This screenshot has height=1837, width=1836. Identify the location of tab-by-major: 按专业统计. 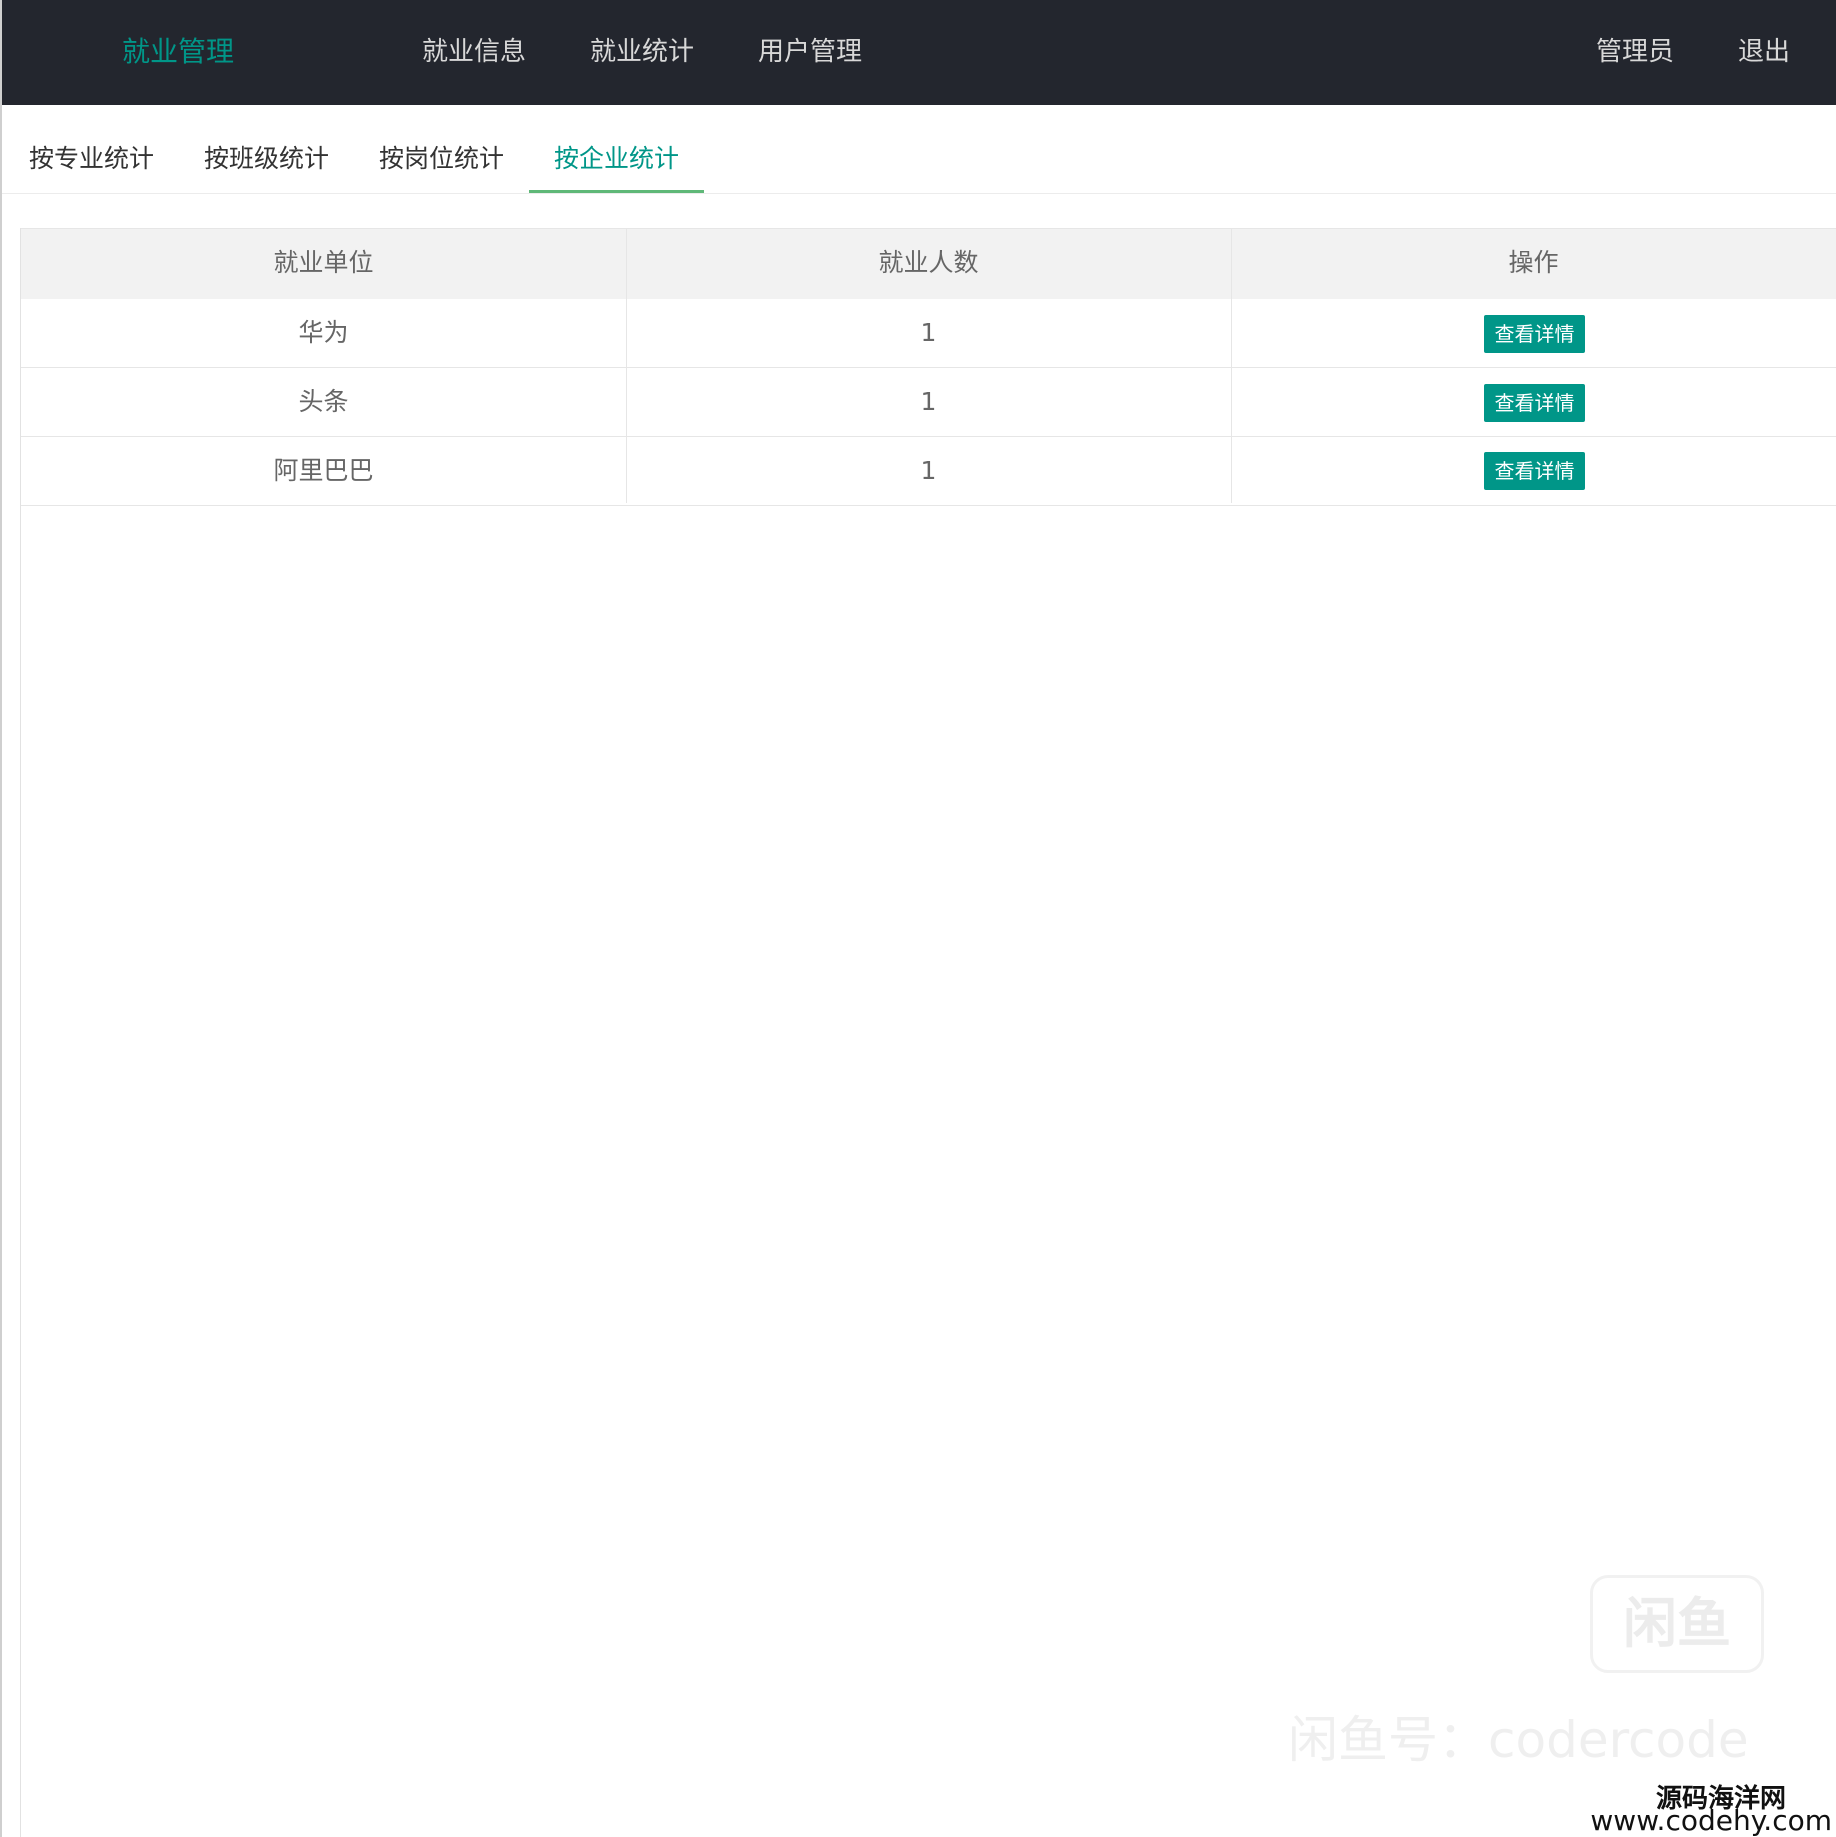
(91, 159).